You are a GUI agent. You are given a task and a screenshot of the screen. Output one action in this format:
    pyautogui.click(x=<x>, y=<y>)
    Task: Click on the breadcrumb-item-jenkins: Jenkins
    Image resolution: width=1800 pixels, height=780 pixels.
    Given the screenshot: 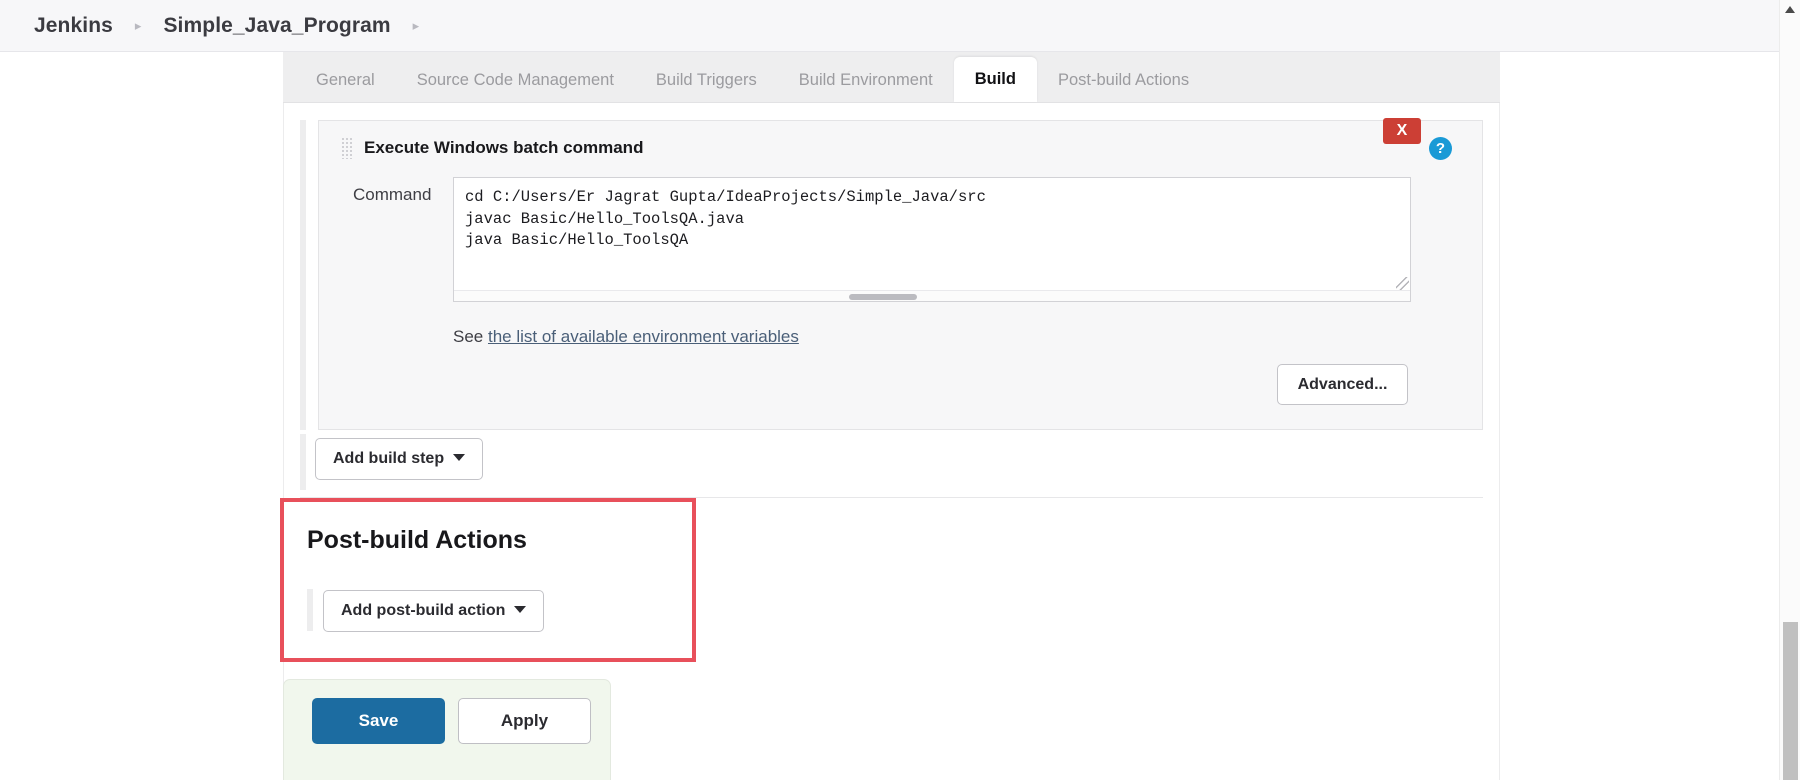 What is the action you would take?
    pyautogui.click(x=73, y=26)
    